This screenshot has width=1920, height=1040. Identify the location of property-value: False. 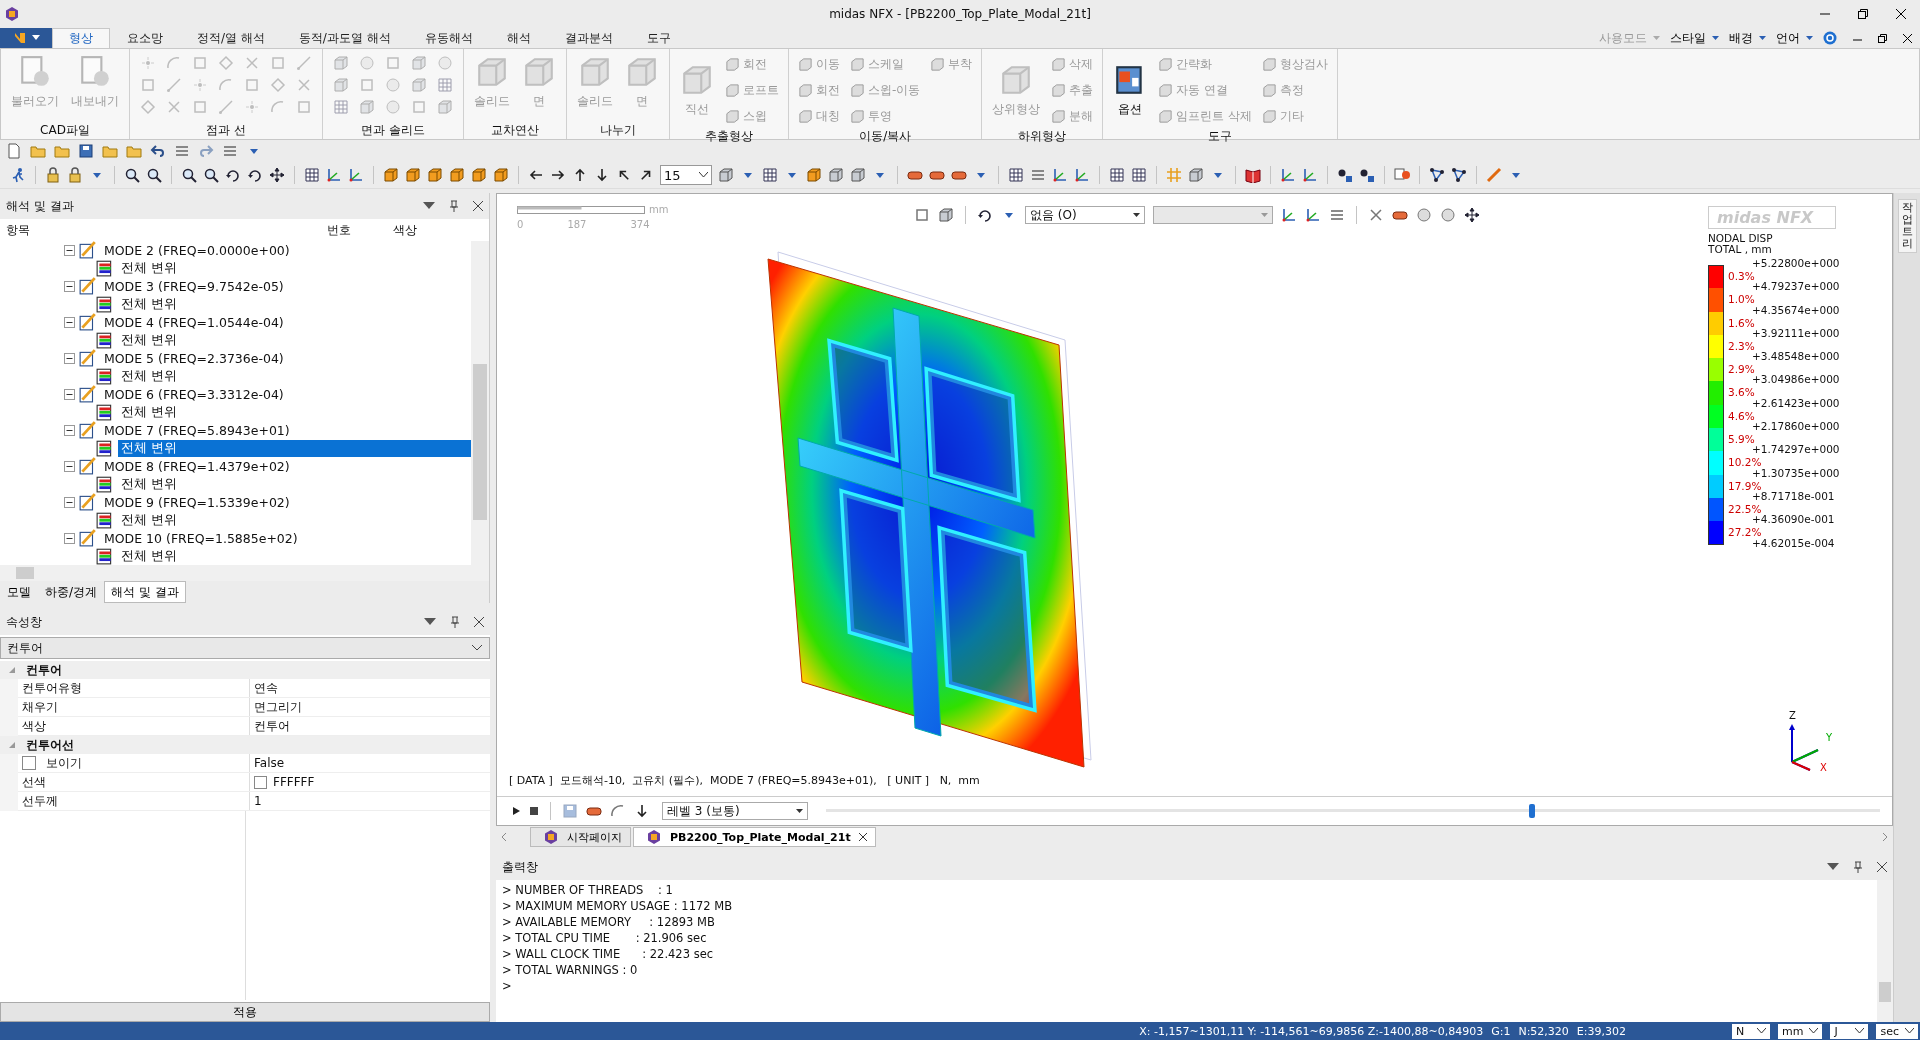
(269, 763).